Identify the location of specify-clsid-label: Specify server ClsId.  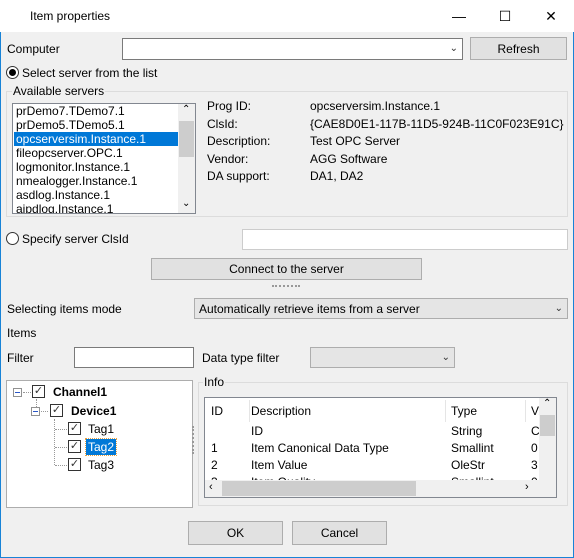
(75, 239).